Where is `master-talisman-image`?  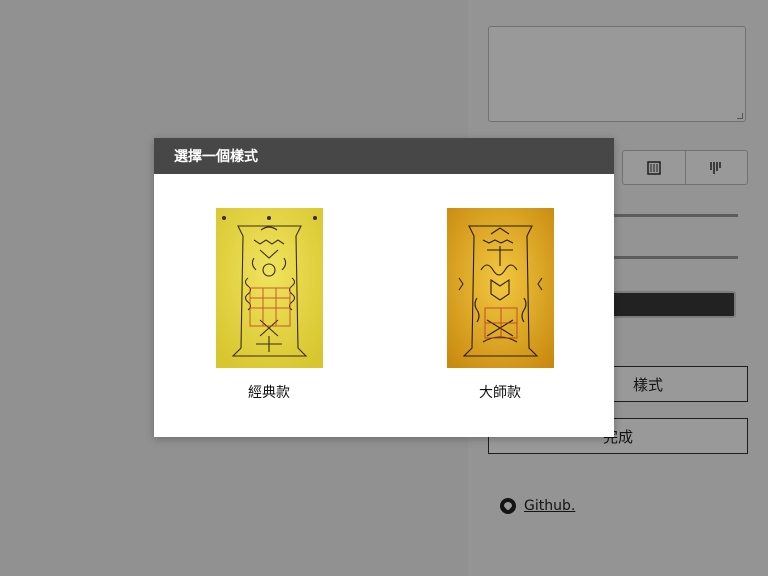
master-talisman-image is located at coordinates (500, 288).